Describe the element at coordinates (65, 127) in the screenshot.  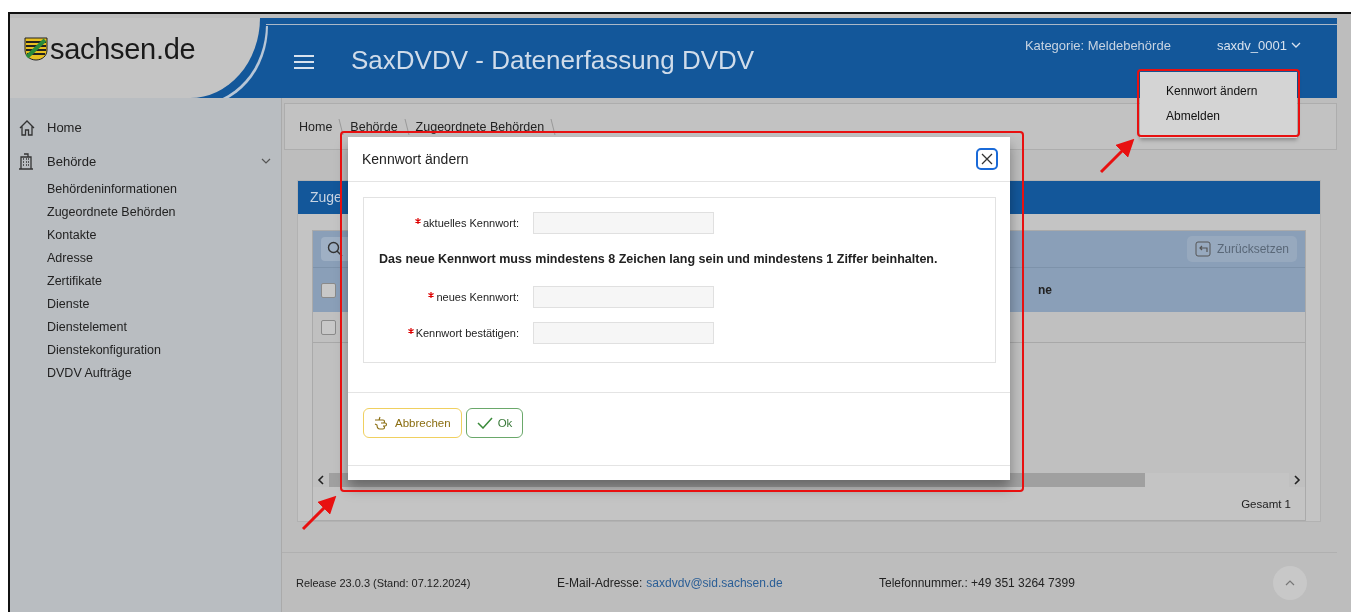
I see `sidebar-item-label: Home` at that location.